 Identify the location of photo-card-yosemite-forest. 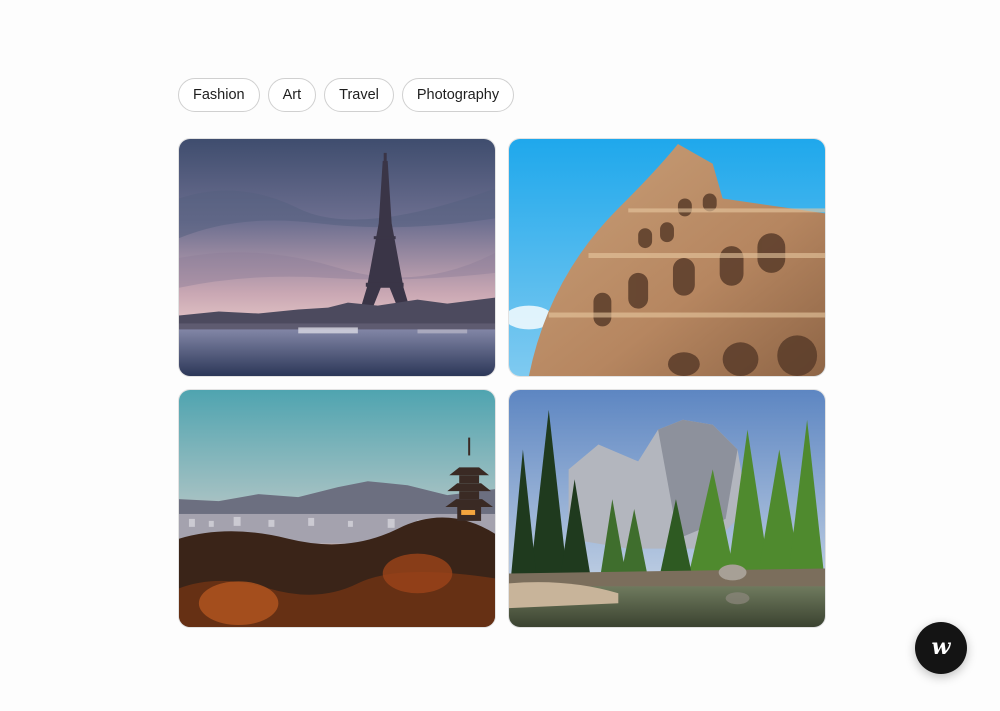
(667, 508).